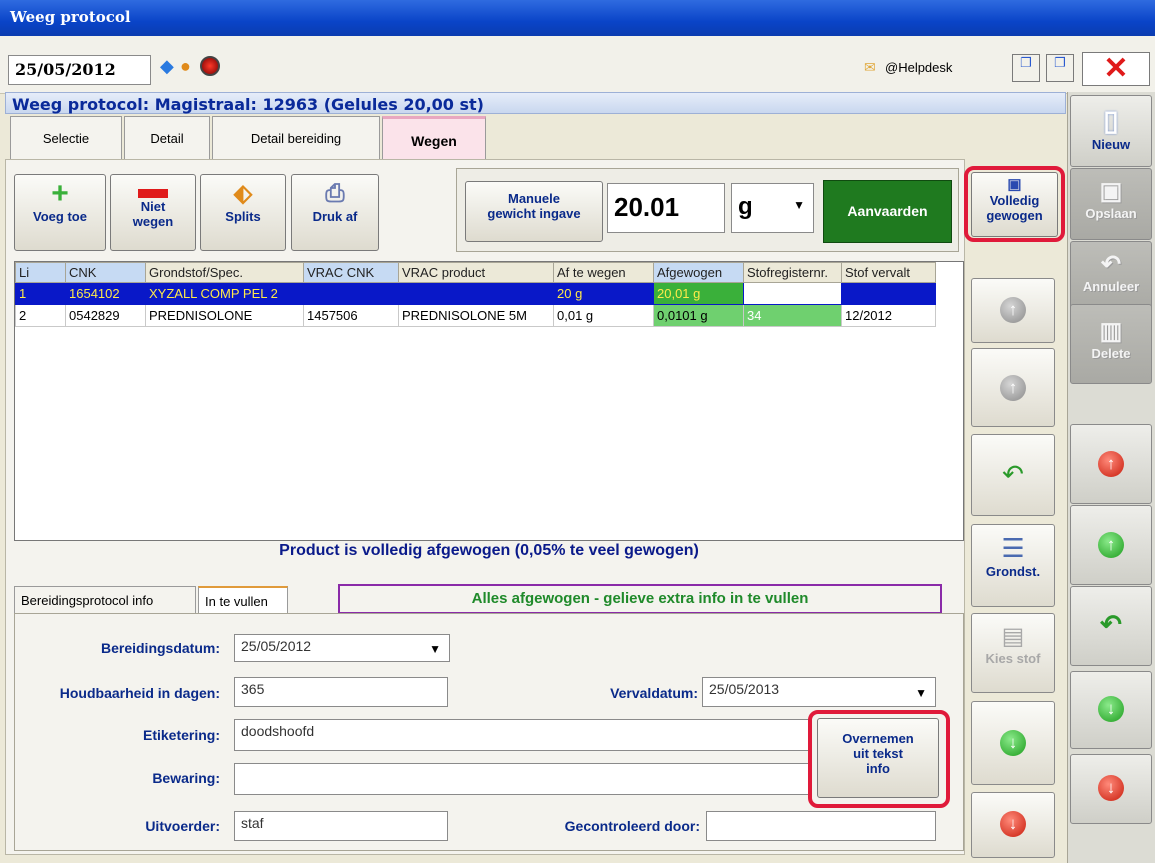 This screenshot has width=1155, height=863. Describe the element at coordinates (772, 208) in the screenshot. I see `unit-select: g ▼` at that location.